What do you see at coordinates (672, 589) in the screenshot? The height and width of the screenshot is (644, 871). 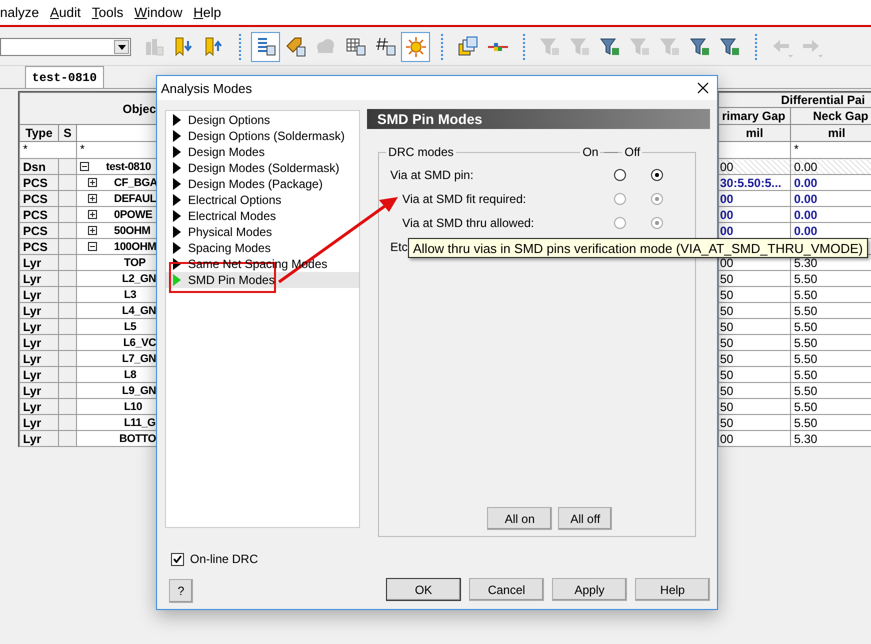 I see `dialog-button: Help` at bounding box center [672, 589].